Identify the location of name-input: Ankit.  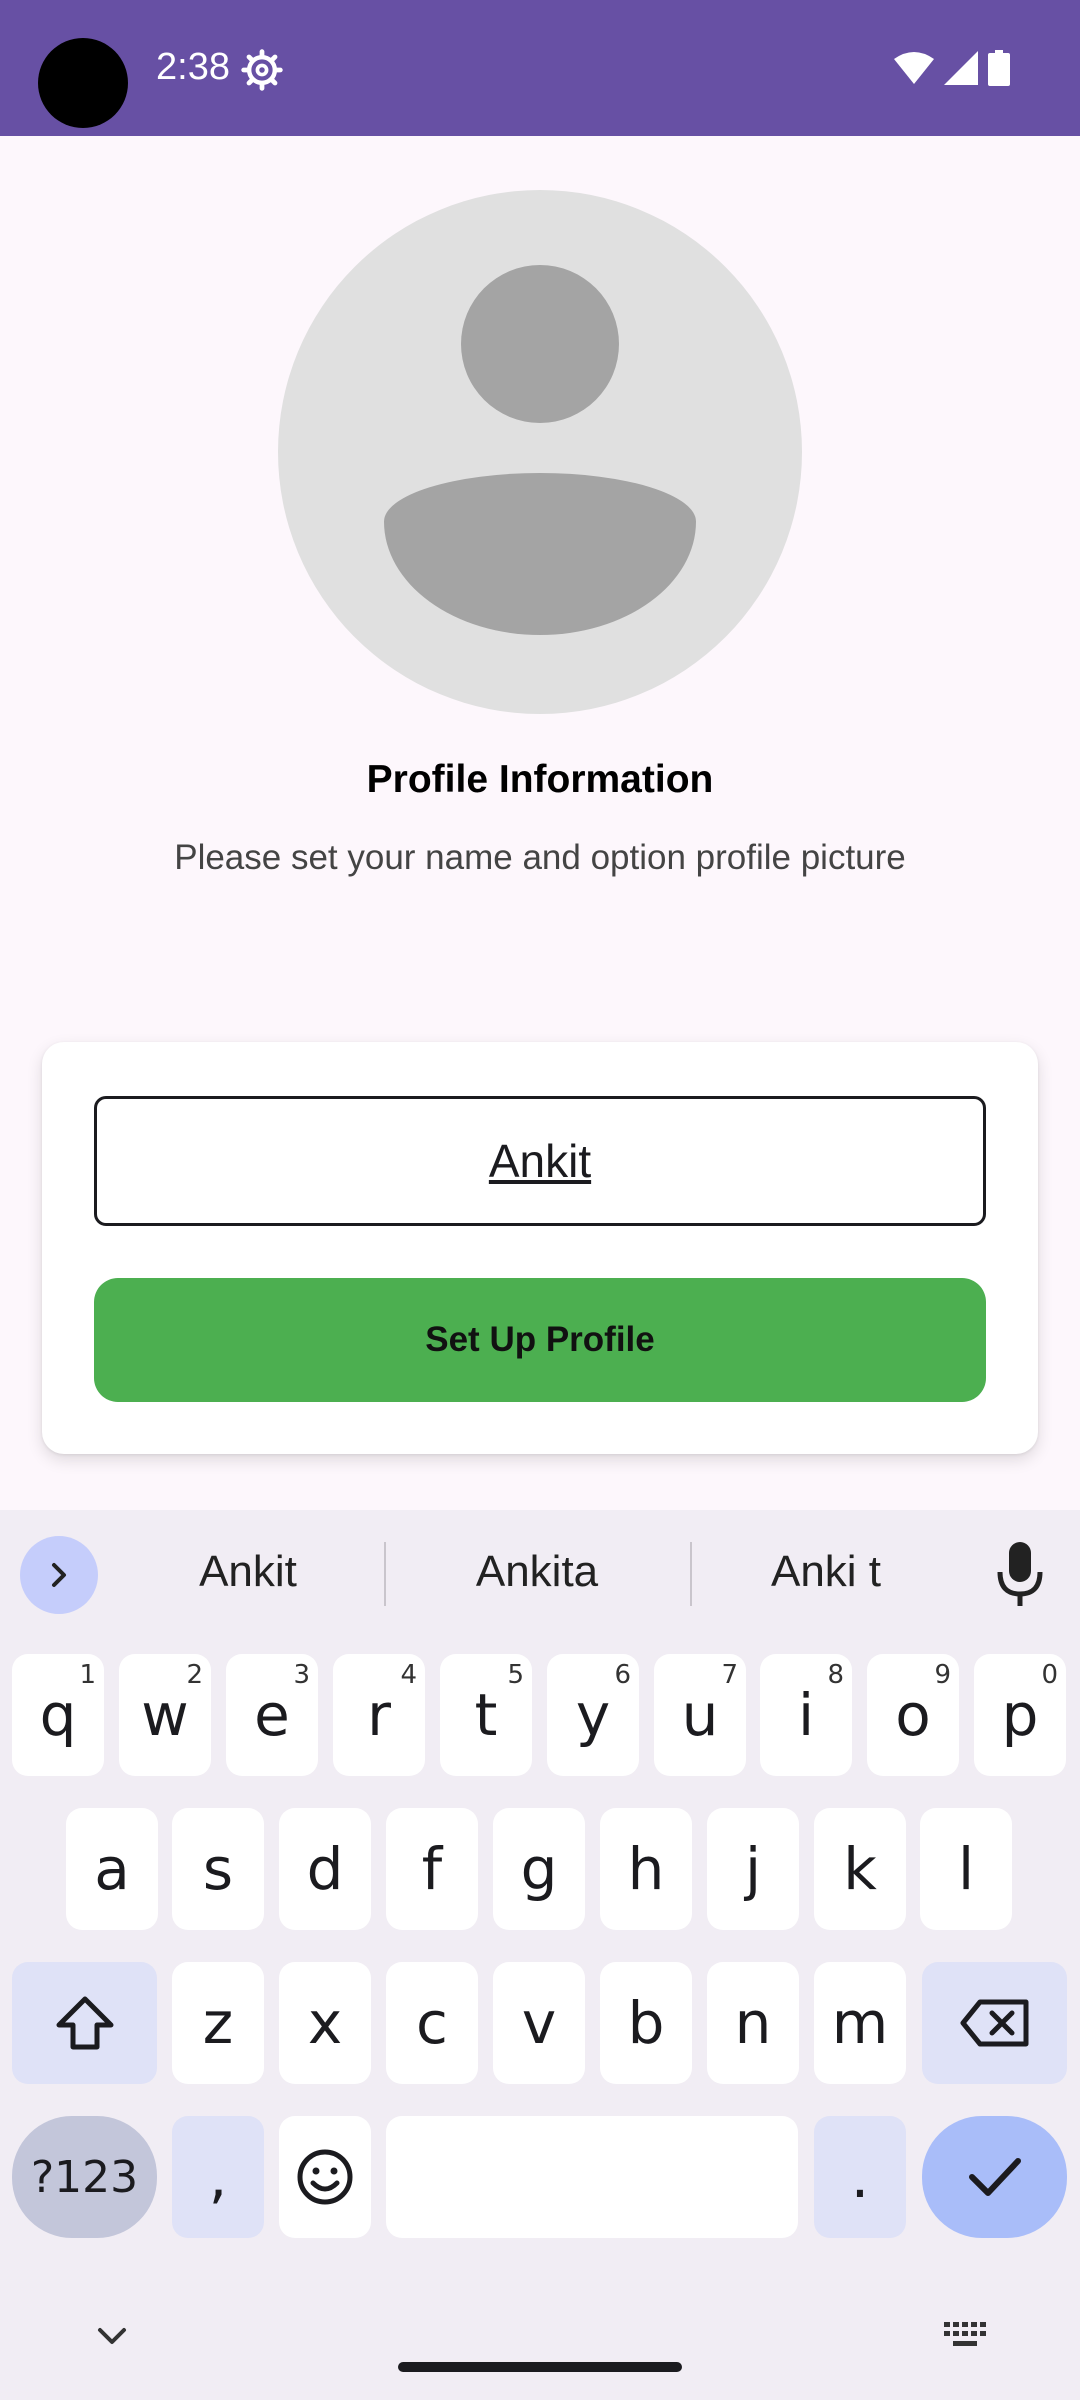
(540, 1161).